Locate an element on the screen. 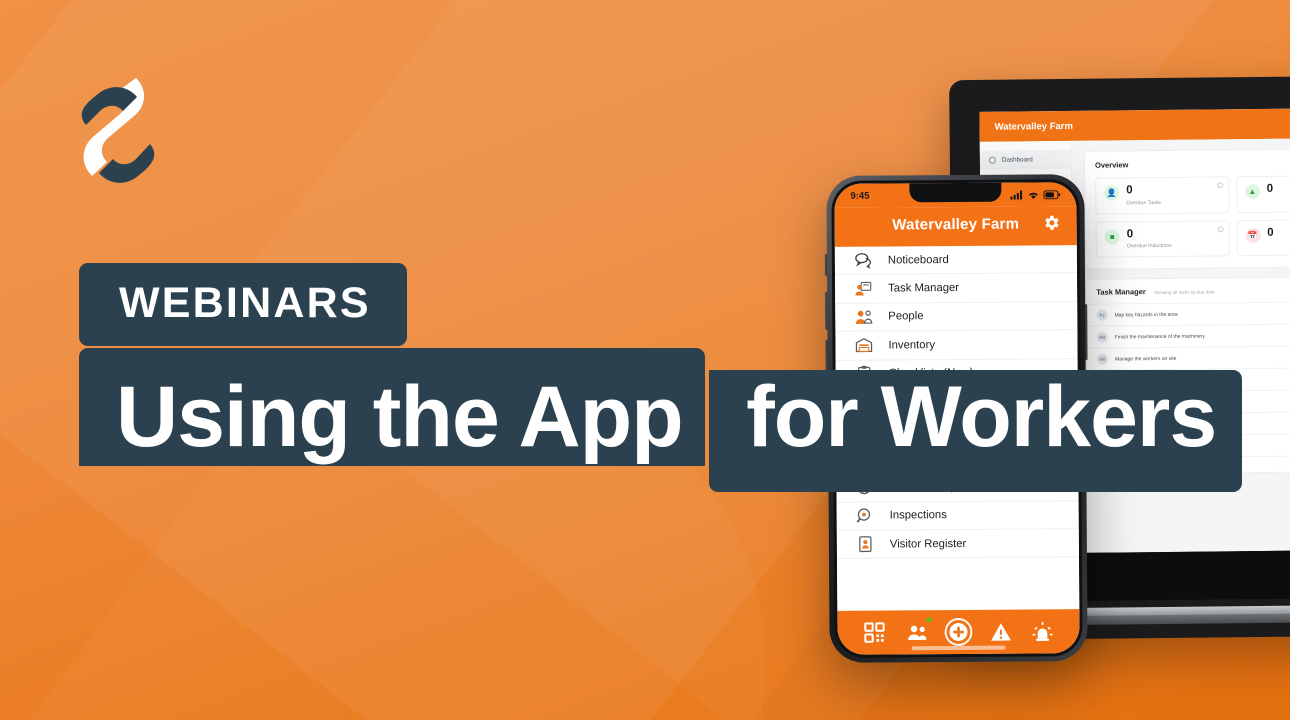  title-line-1: Using the App is located at coordinates (400, 417).